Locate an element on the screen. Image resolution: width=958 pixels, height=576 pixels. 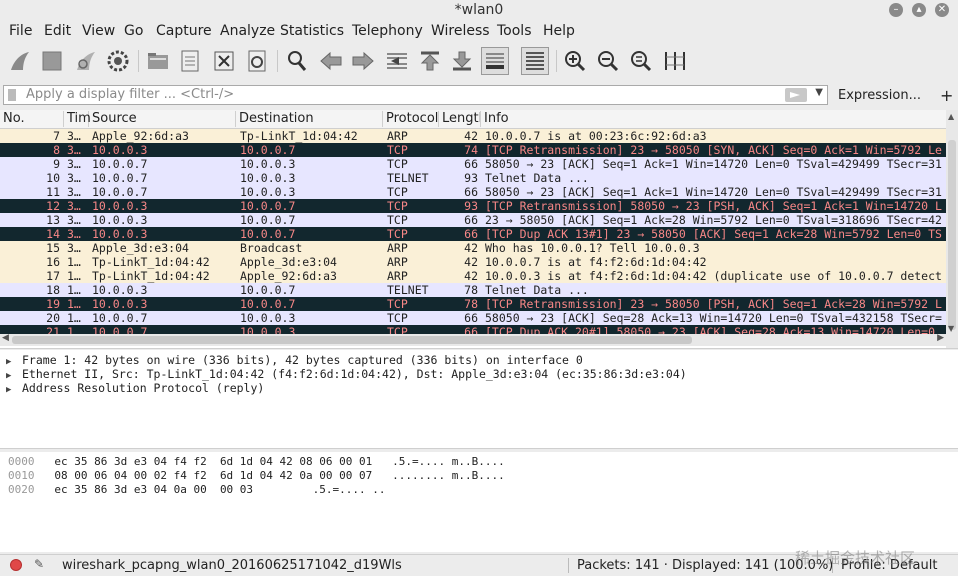
bookmark-icon is located at coordinates (12, 95).